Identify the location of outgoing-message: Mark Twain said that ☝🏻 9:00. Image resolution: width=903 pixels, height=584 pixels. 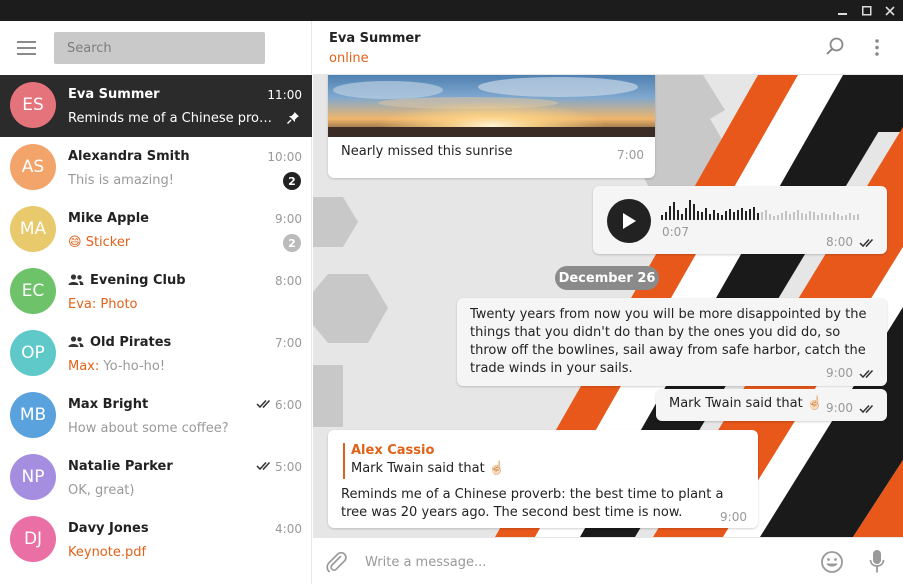
(771, 405).